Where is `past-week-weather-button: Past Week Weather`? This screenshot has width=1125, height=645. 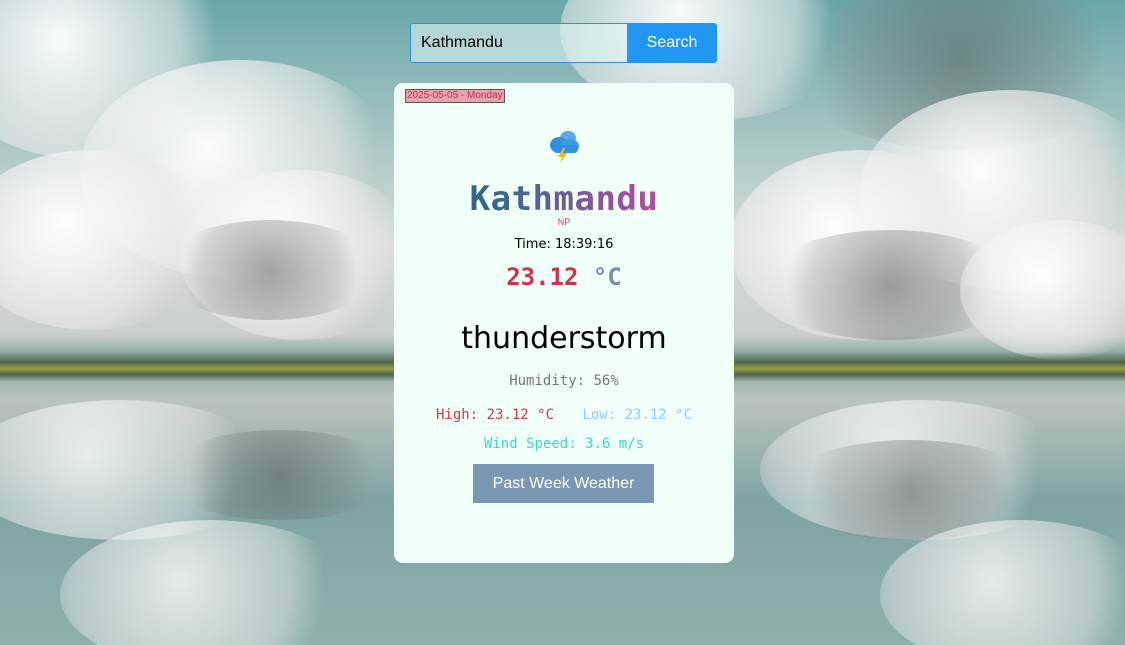
past-week-weather-button: Past Week Weather is located at coordinates (563, 483).